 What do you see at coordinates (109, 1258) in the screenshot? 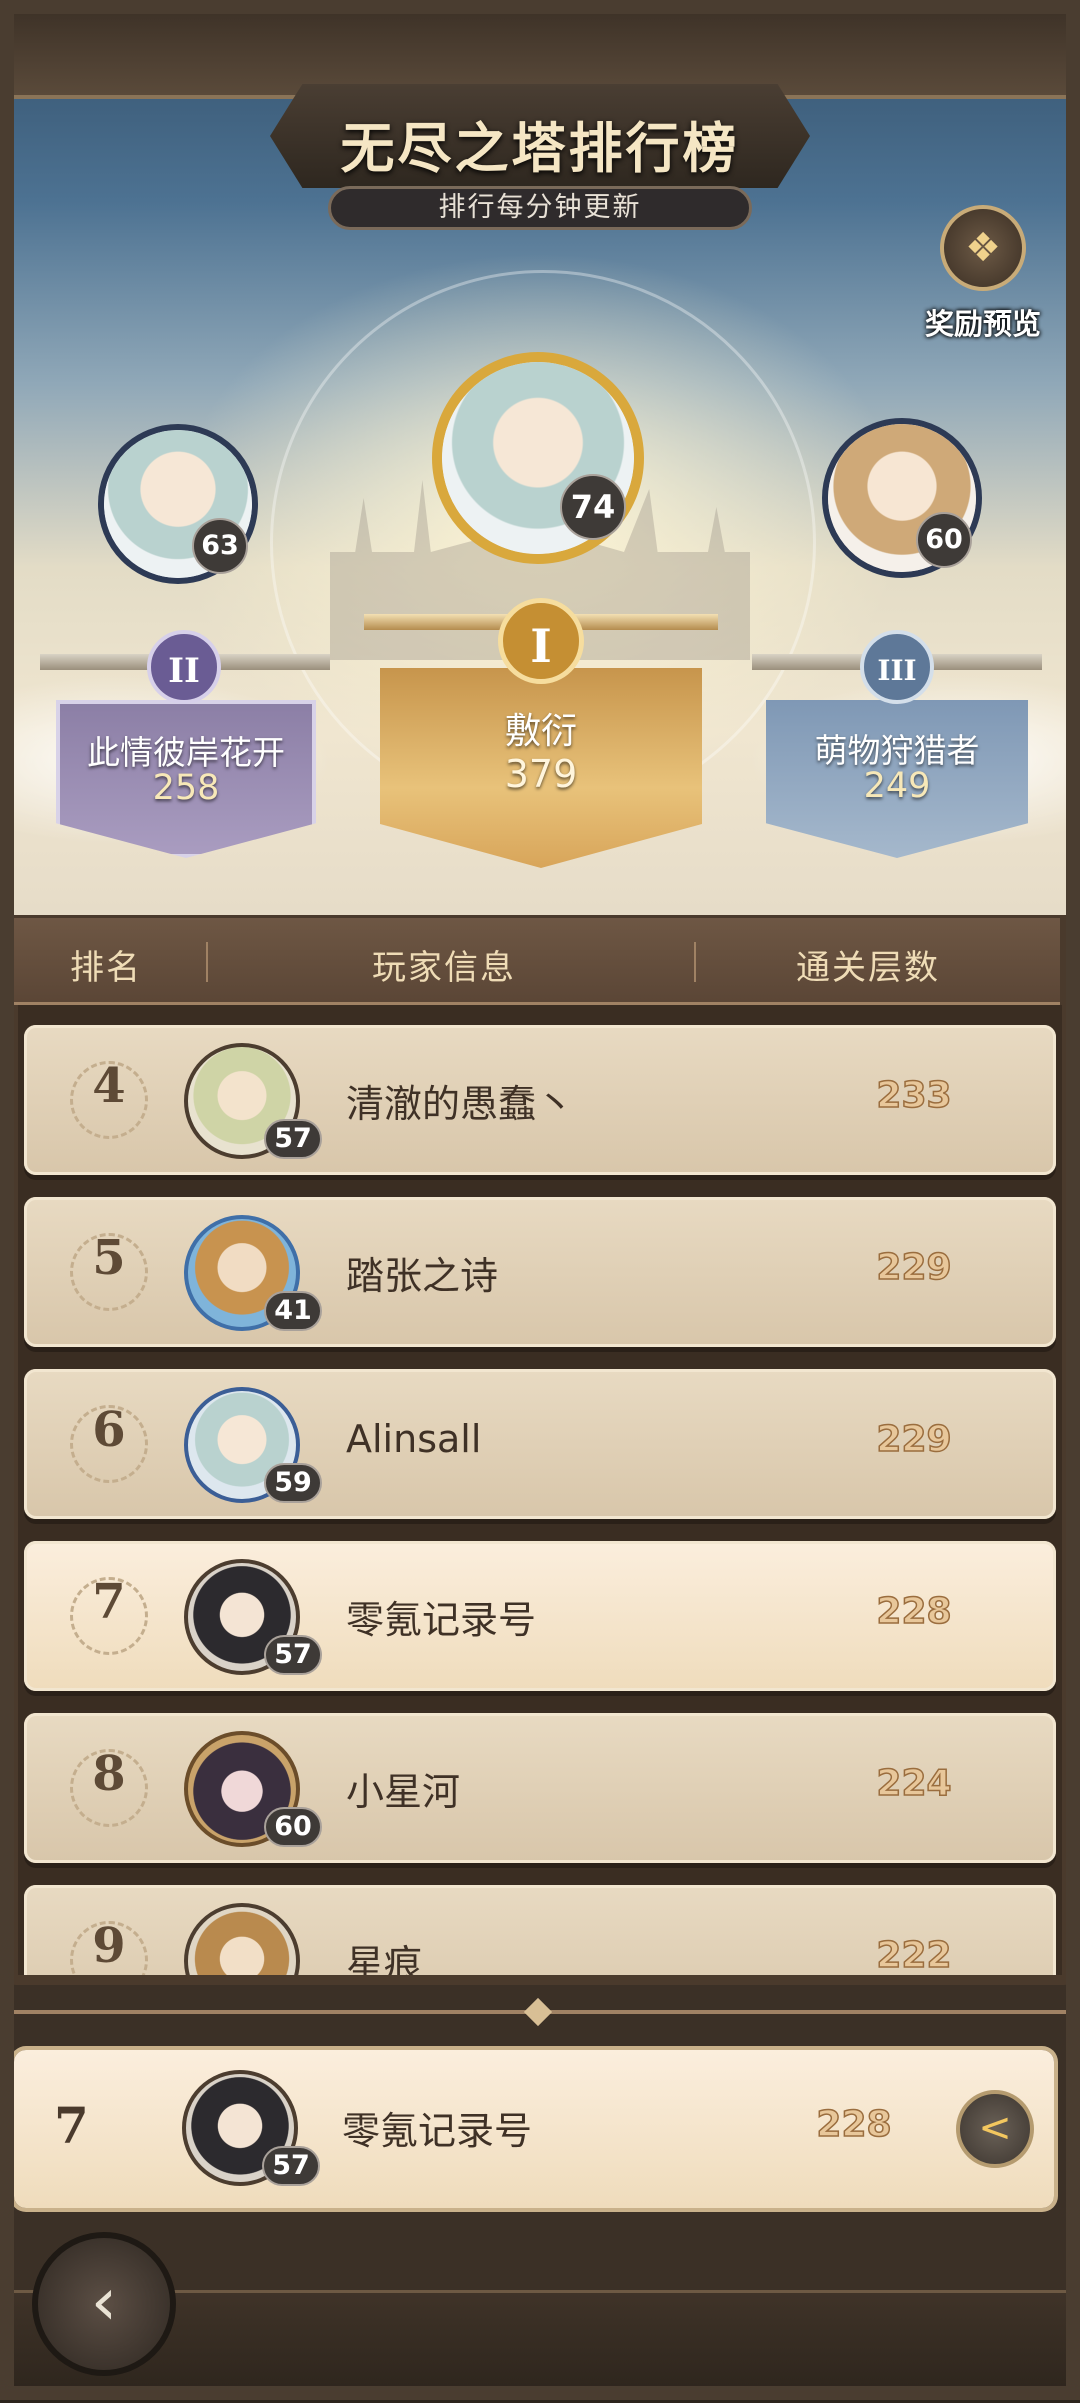
I see `row-rank: 5` at bounding box center [109, 1258].